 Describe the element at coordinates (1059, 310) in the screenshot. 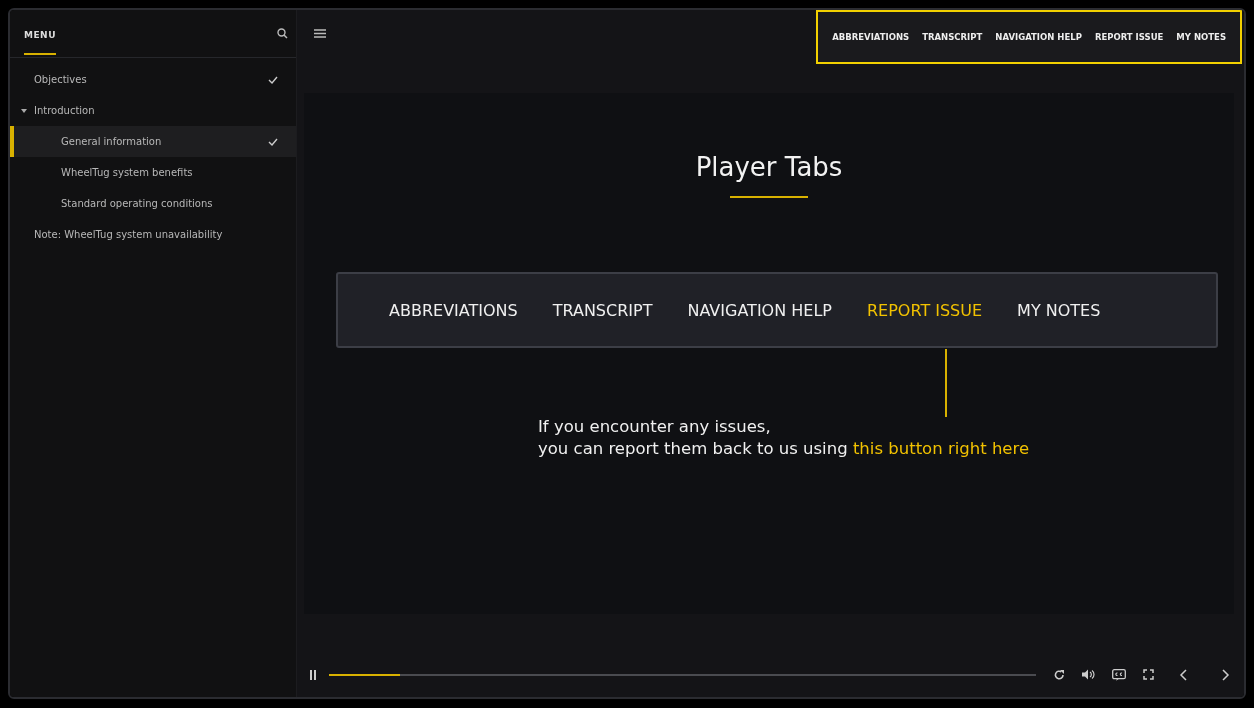

I see `tab-label: MY NOTES` at that location.